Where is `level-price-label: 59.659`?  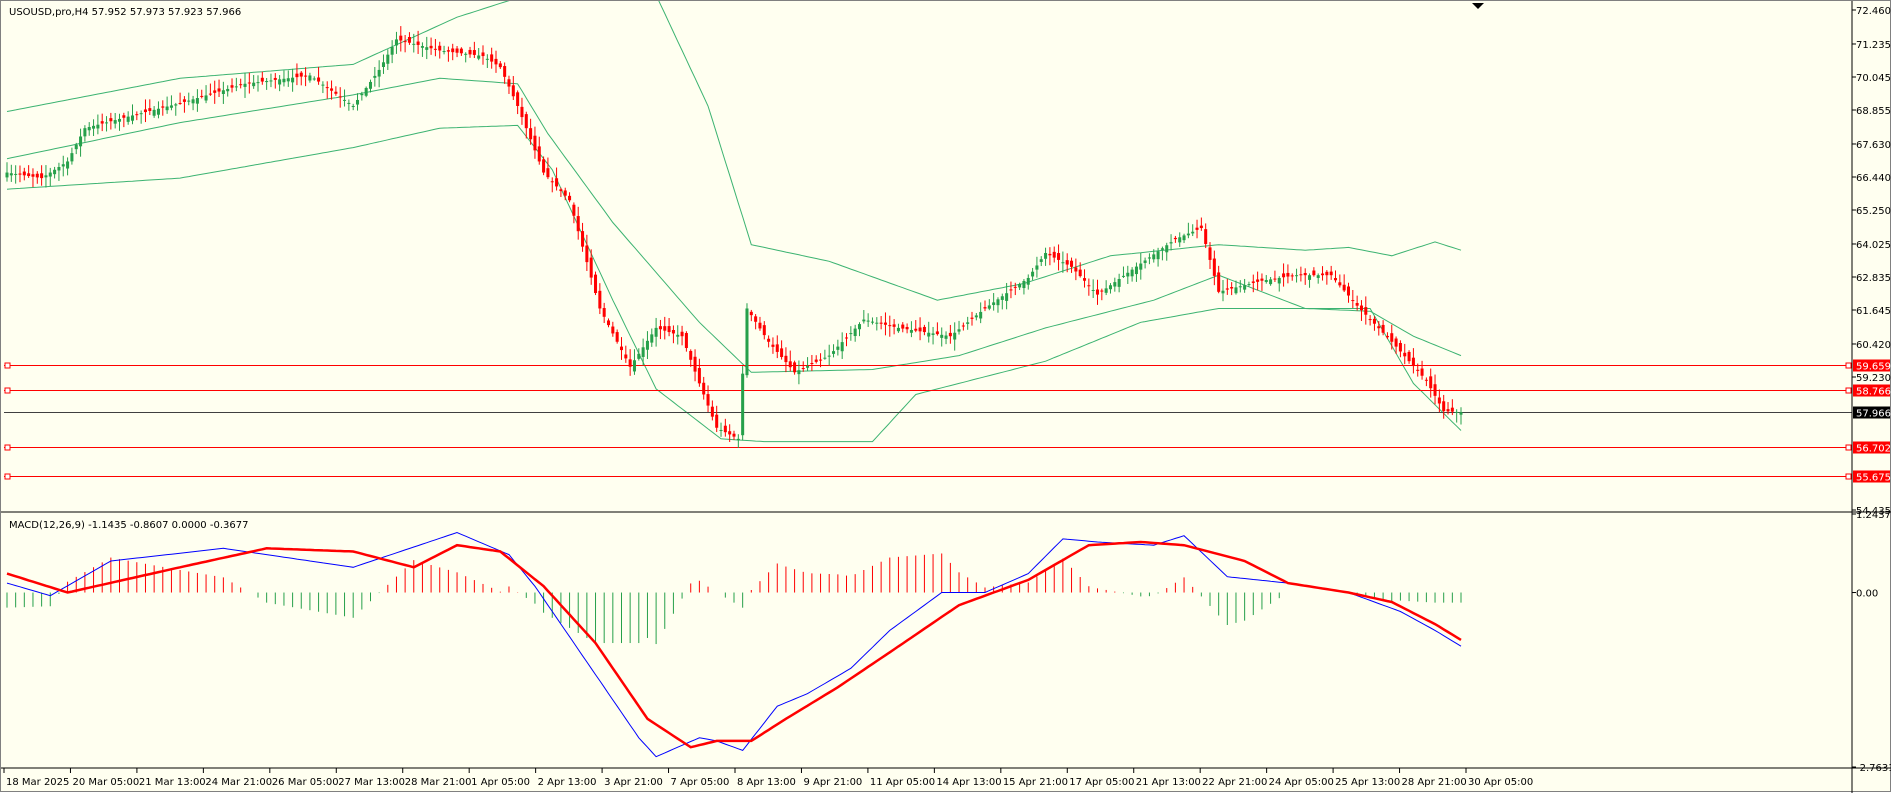
level-price-label: 59.659 is located at coordinates (1873, 367).